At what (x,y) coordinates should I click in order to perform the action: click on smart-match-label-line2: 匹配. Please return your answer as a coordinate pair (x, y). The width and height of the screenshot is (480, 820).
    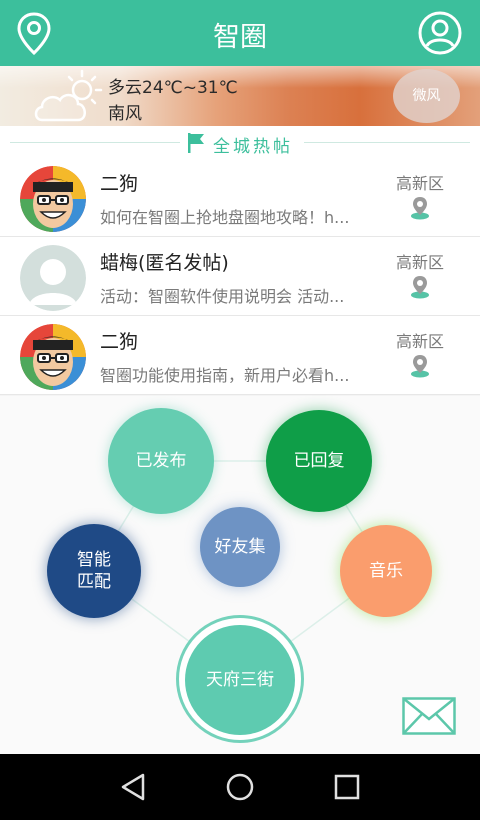
    Looking at the image, I should click on (94, 582).